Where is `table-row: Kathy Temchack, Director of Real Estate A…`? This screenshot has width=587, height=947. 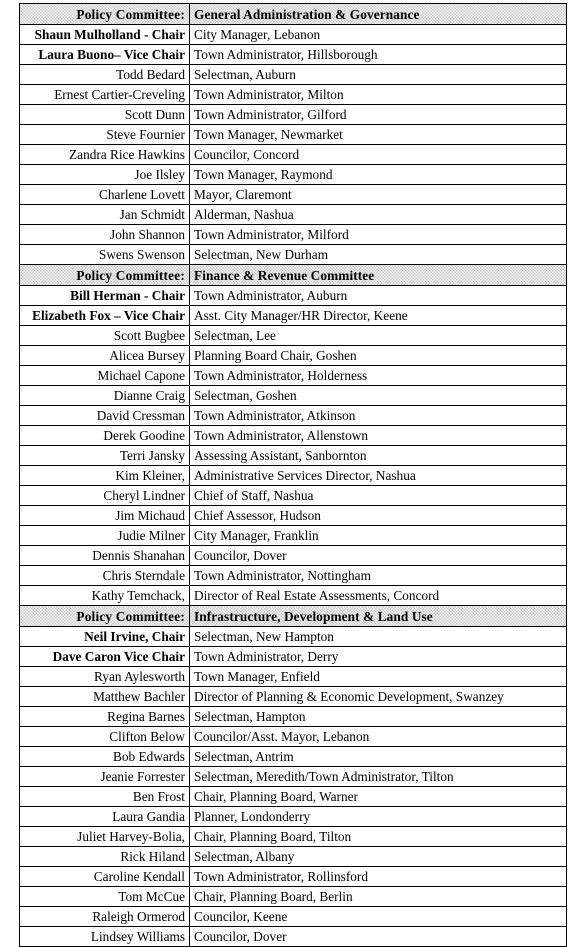 table-row: Kathy Temchack, Director of Real Estate A… is located at coordinates (293, 595).